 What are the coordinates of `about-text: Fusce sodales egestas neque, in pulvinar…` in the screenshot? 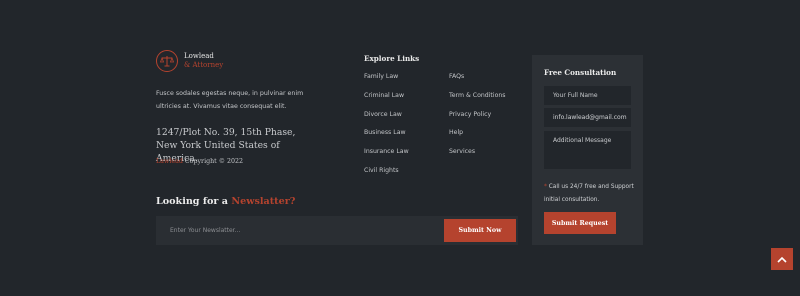 It's located at (230, 100).